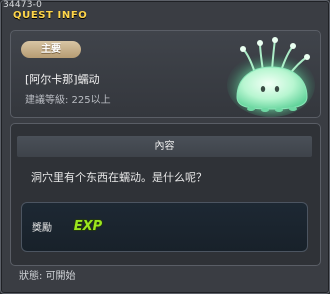  What do you see at coordinates (164, 227) in the screenshot?
I see `reward-box: 獎勵 EXP` at bounding box center [164, 227].